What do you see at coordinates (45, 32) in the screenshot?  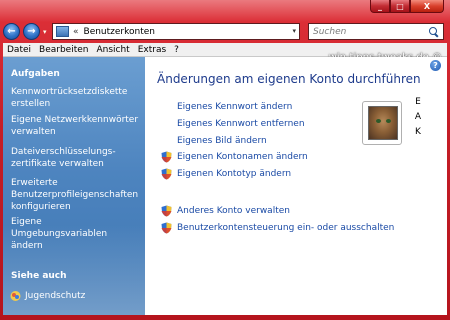 I see `recent-pages-dropdown: ▾` at bounding box center [45, 32].